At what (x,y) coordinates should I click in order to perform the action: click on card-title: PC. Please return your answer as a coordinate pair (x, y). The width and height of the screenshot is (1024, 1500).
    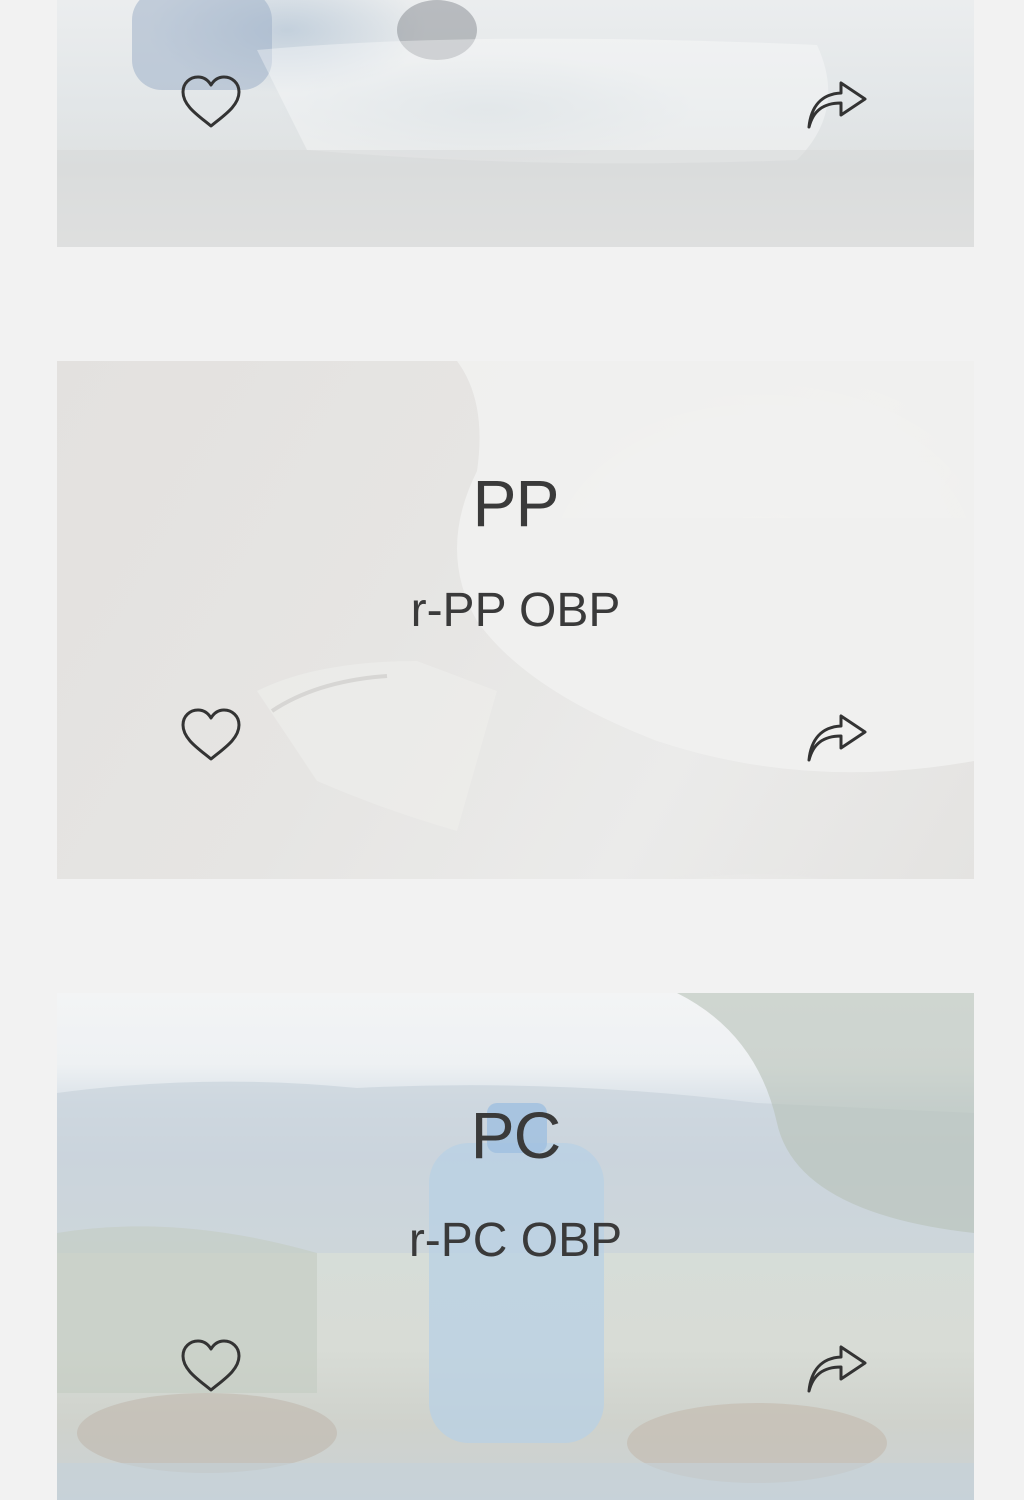
    Looking at the image, I should click on (516, 1135).